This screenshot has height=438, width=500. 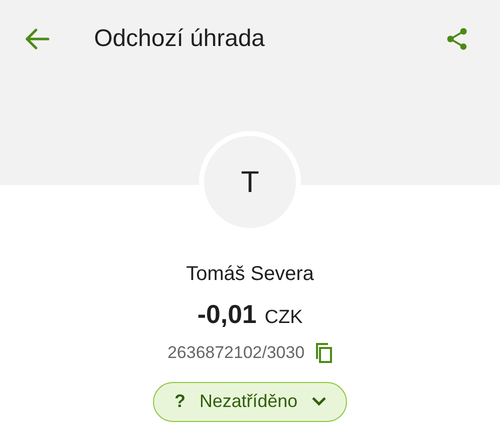 What do you see at coordinates (37, 39) in the screenshot?
I see `back-icon` at bounding box center [37, 39].